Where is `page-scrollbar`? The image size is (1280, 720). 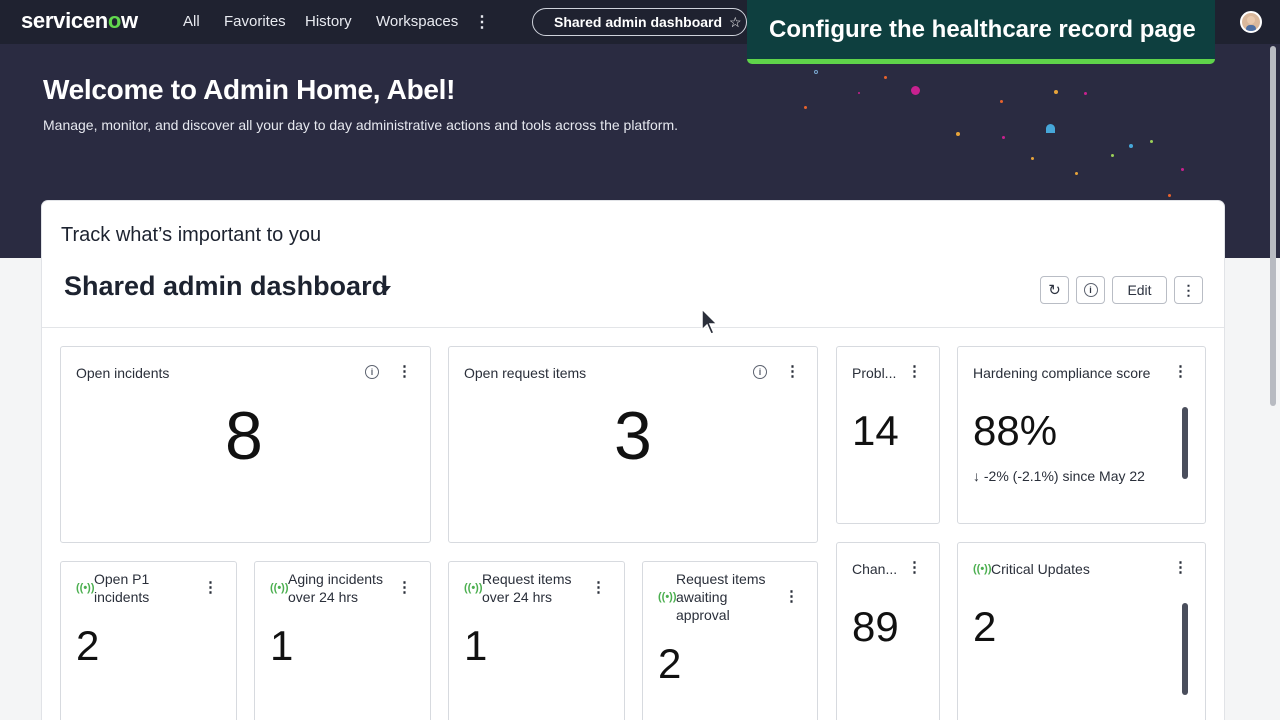 page-scrollbar is located at coordinates (1273, 226).